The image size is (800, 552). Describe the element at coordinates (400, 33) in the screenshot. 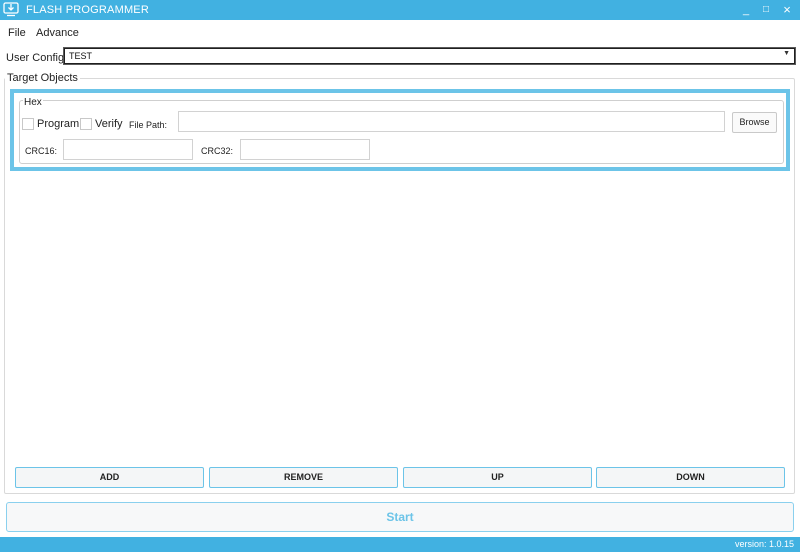

I see `menu-bar: File Advance` at that location.